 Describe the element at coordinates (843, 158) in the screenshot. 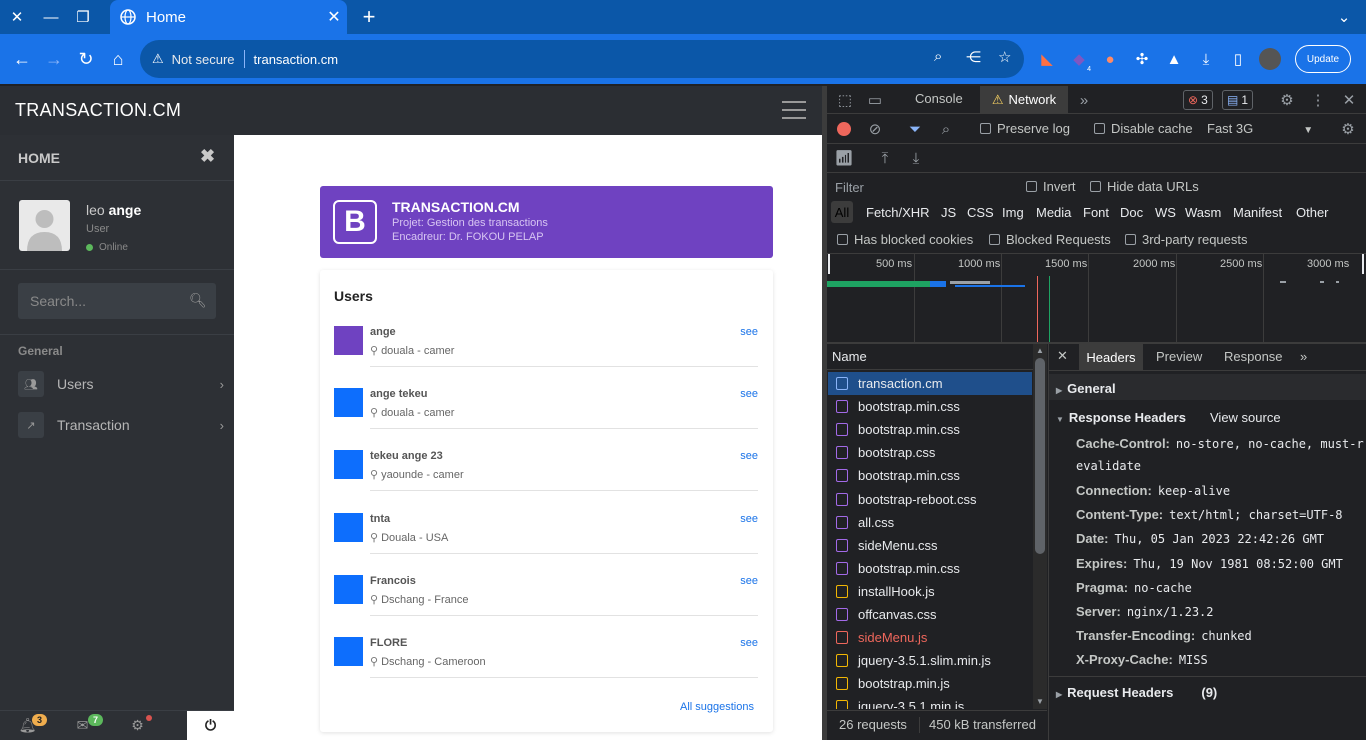

I see `network-conditions-icon: 📶︎` at that location.